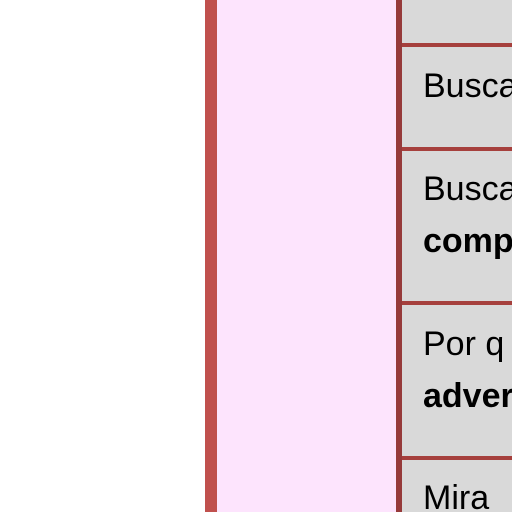 The width and height of the screenshot is (512, 524). I want to click on table-row: Busca, so click(467, 86).